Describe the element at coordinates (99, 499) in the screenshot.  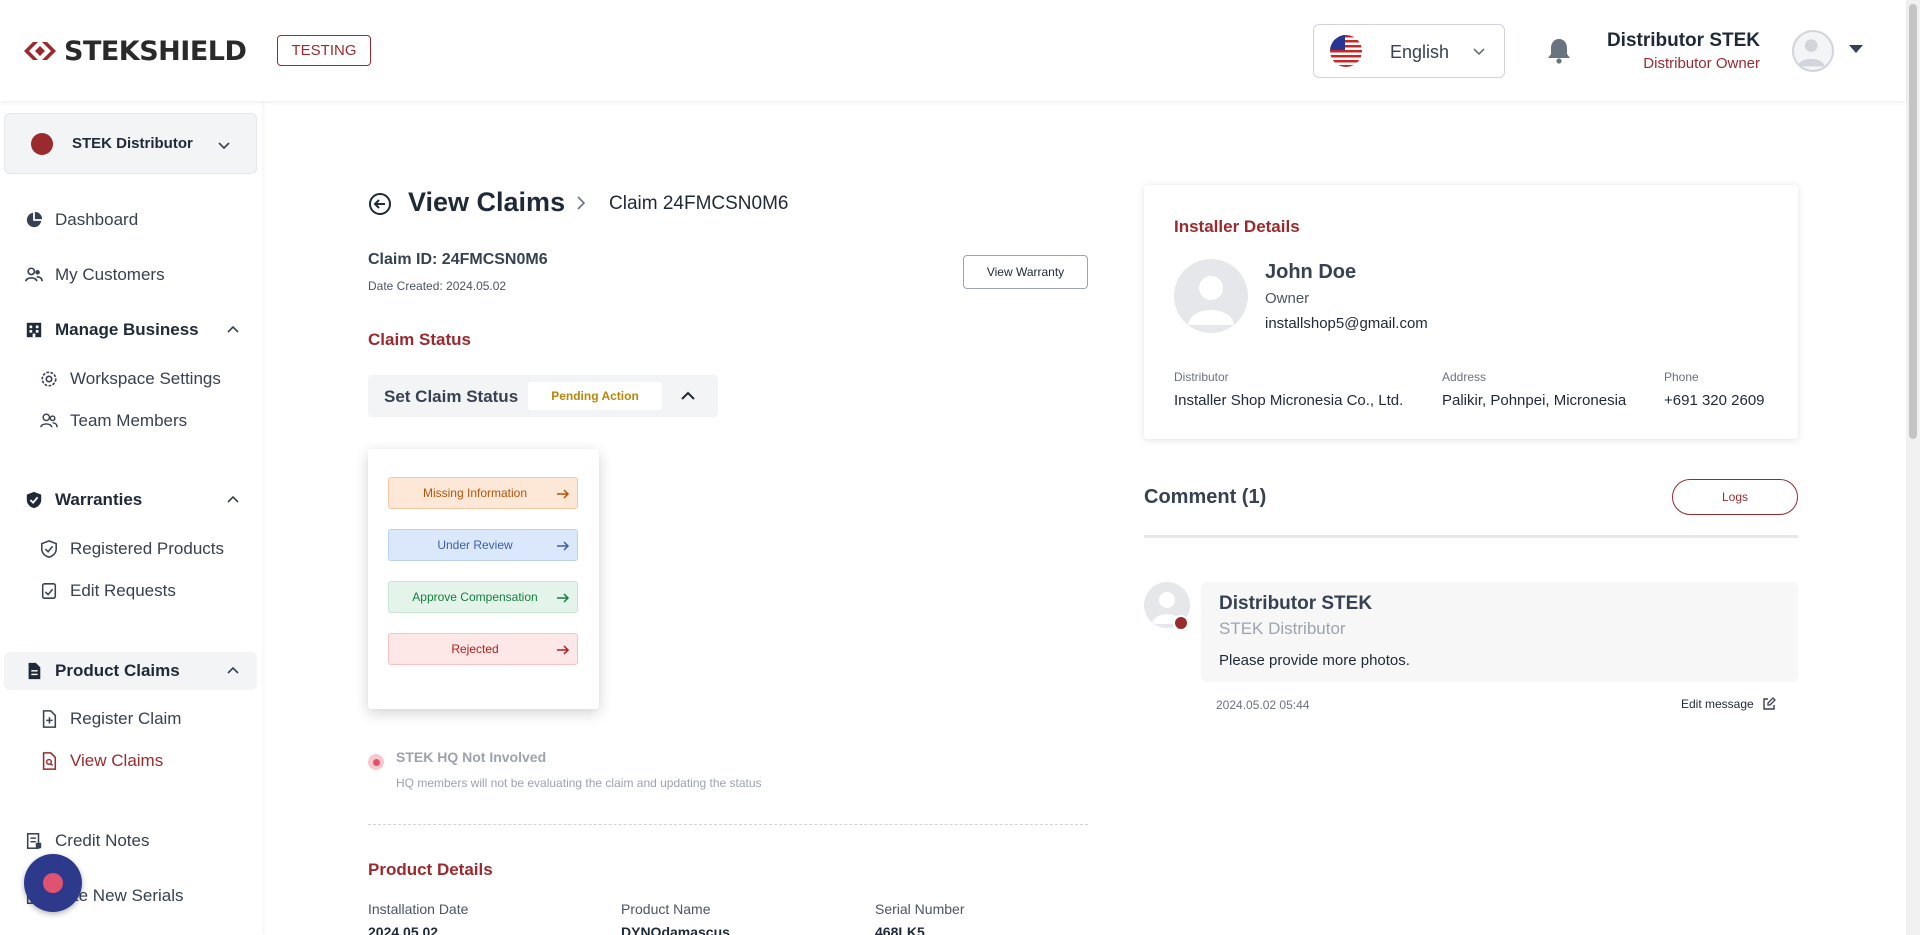
I see `sidebar-item-label: Warranties` at that location.